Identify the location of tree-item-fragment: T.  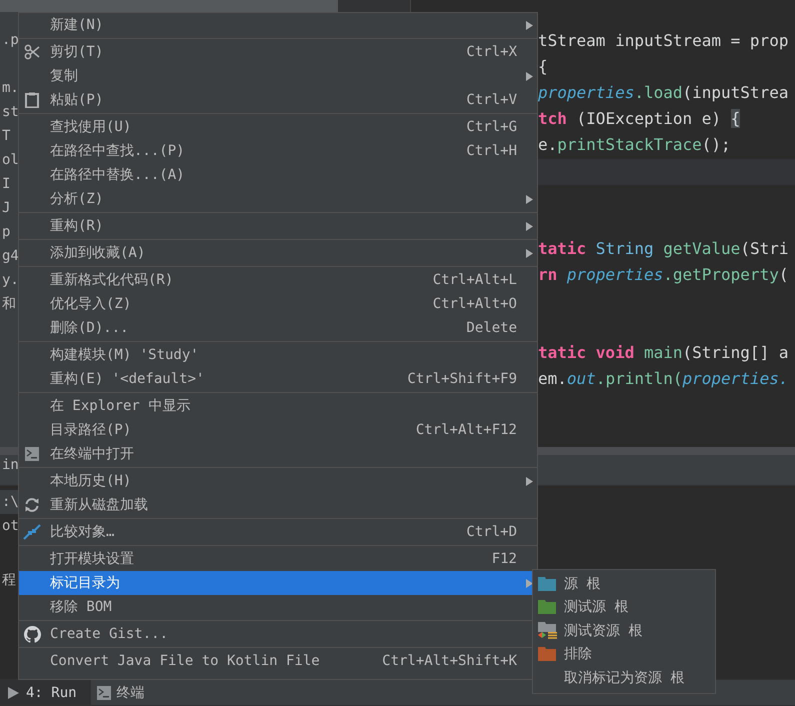
(5, 136).